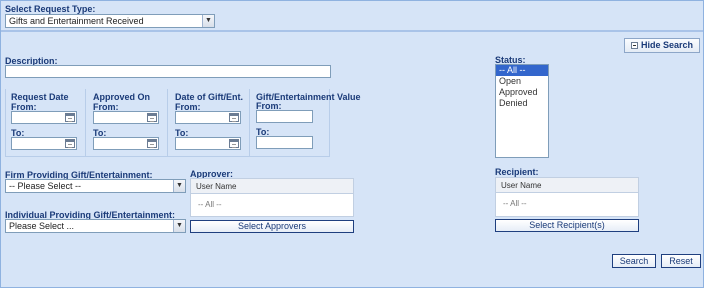 This screenshot has width=704, height=288. I want to click on individual-select: Please Select ... ▼, so click(95, 226).